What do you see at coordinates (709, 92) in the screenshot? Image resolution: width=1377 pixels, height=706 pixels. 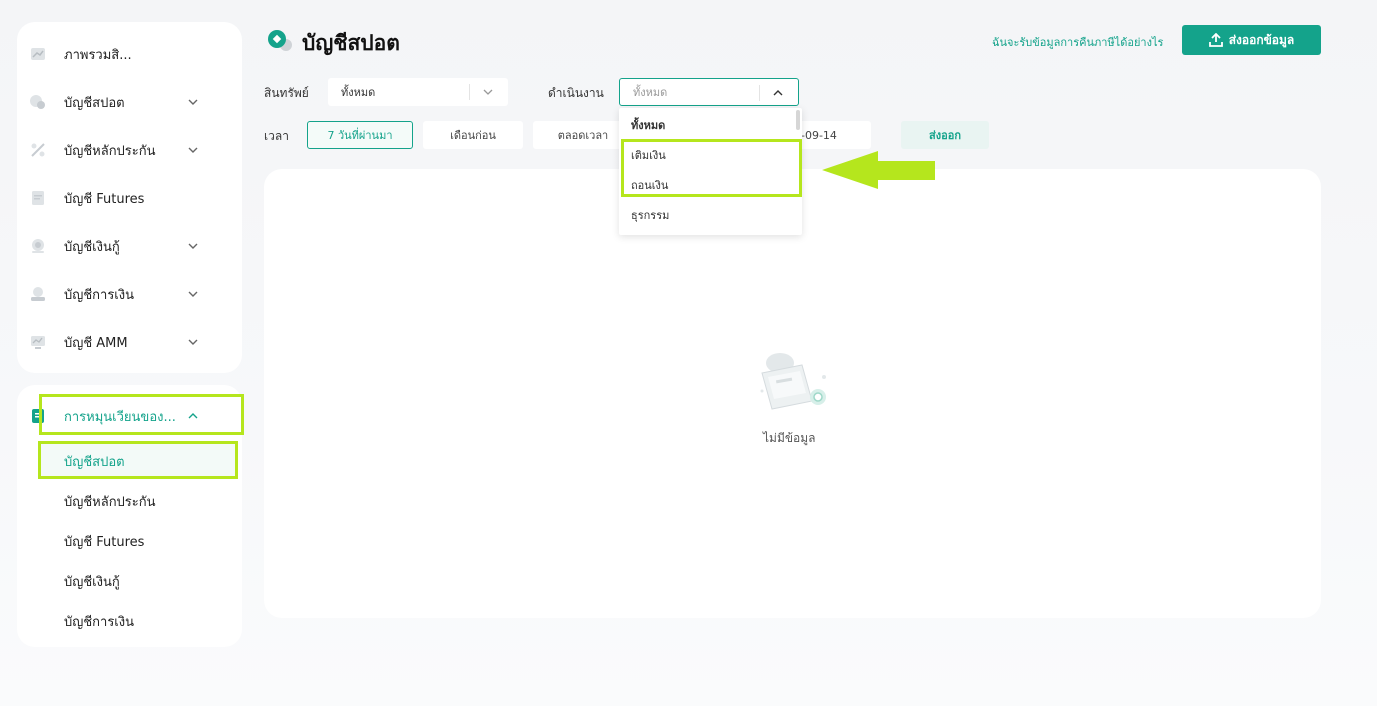 I see `operation-select: ทั้งหมด` at bounding box center [709, 92].